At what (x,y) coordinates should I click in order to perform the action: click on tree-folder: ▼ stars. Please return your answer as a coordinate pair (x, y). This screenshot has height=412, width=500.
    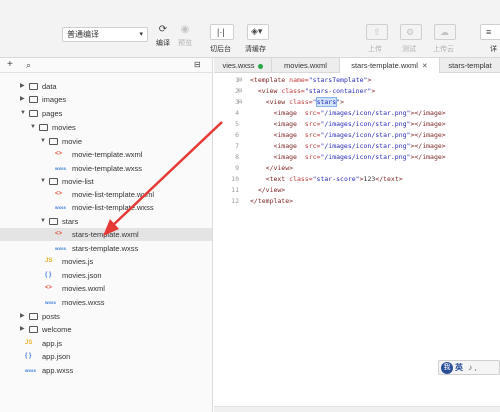
    Looking at the image, I should click on (106, 221).